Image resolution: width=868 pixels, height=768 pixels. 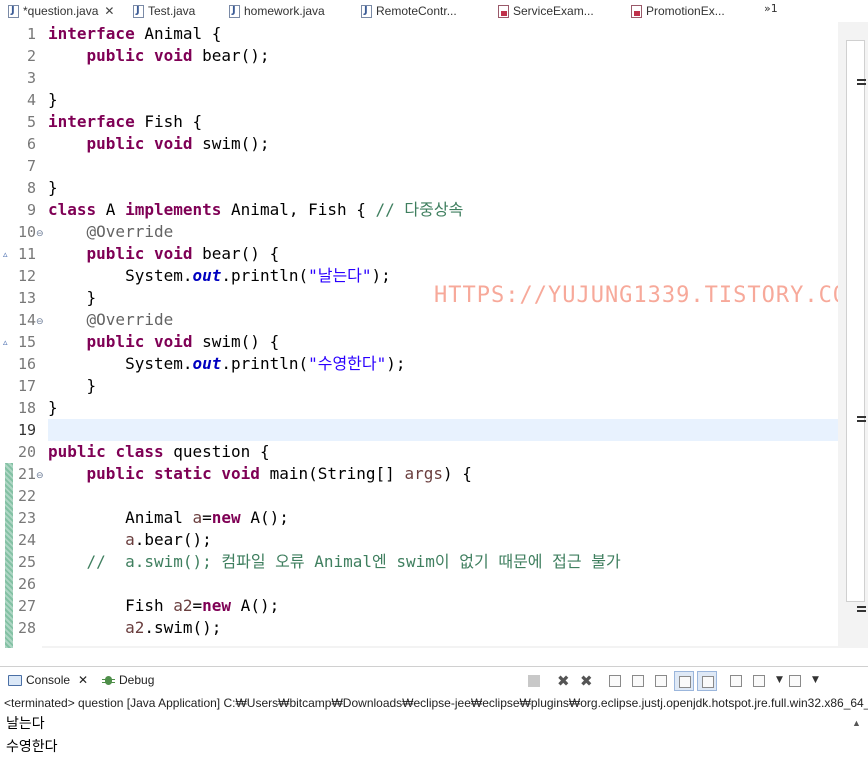 What do you see at coordinates (684, 681) in the screenshot?
I see `show-on-stdout-button` at bounding box center [684, 681].